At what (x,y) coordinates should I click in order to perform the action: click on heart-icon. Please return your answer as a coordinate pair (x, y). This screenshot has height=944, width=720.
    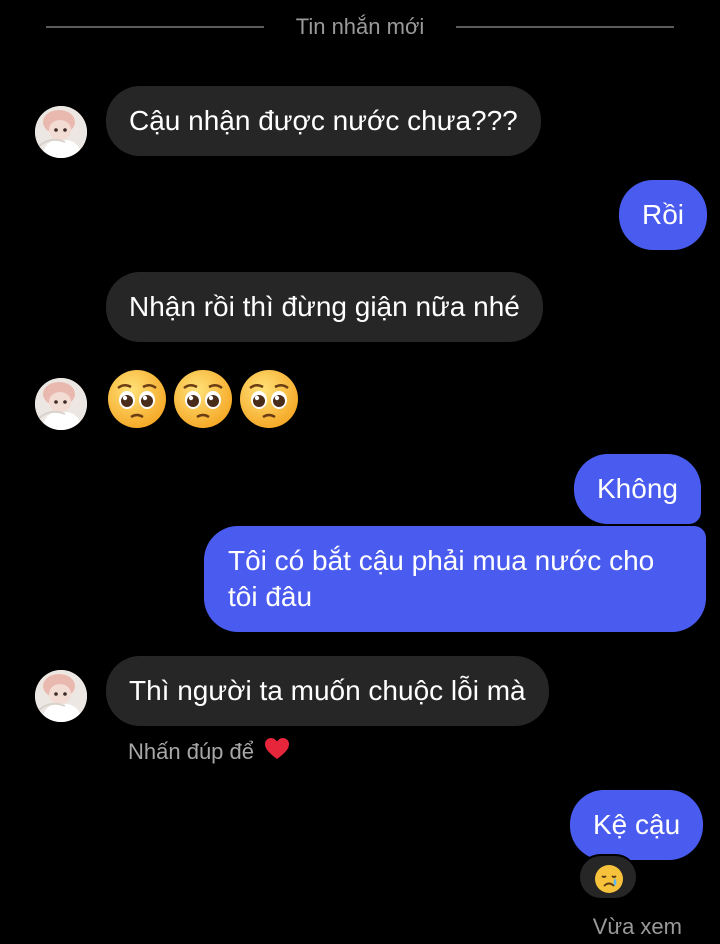
    Looking at the image, I should click on (277, 753).